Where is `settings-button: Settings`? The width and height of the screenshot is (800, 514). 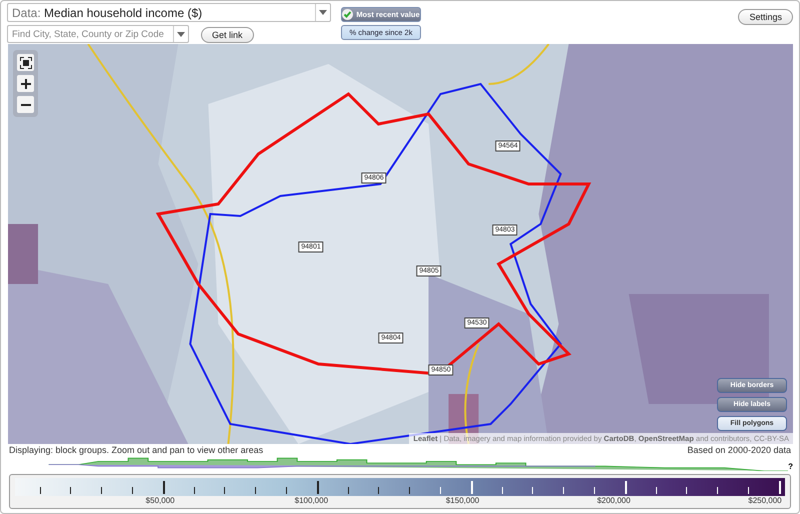 settings-button: Settings is located at coordinates (765, 17).